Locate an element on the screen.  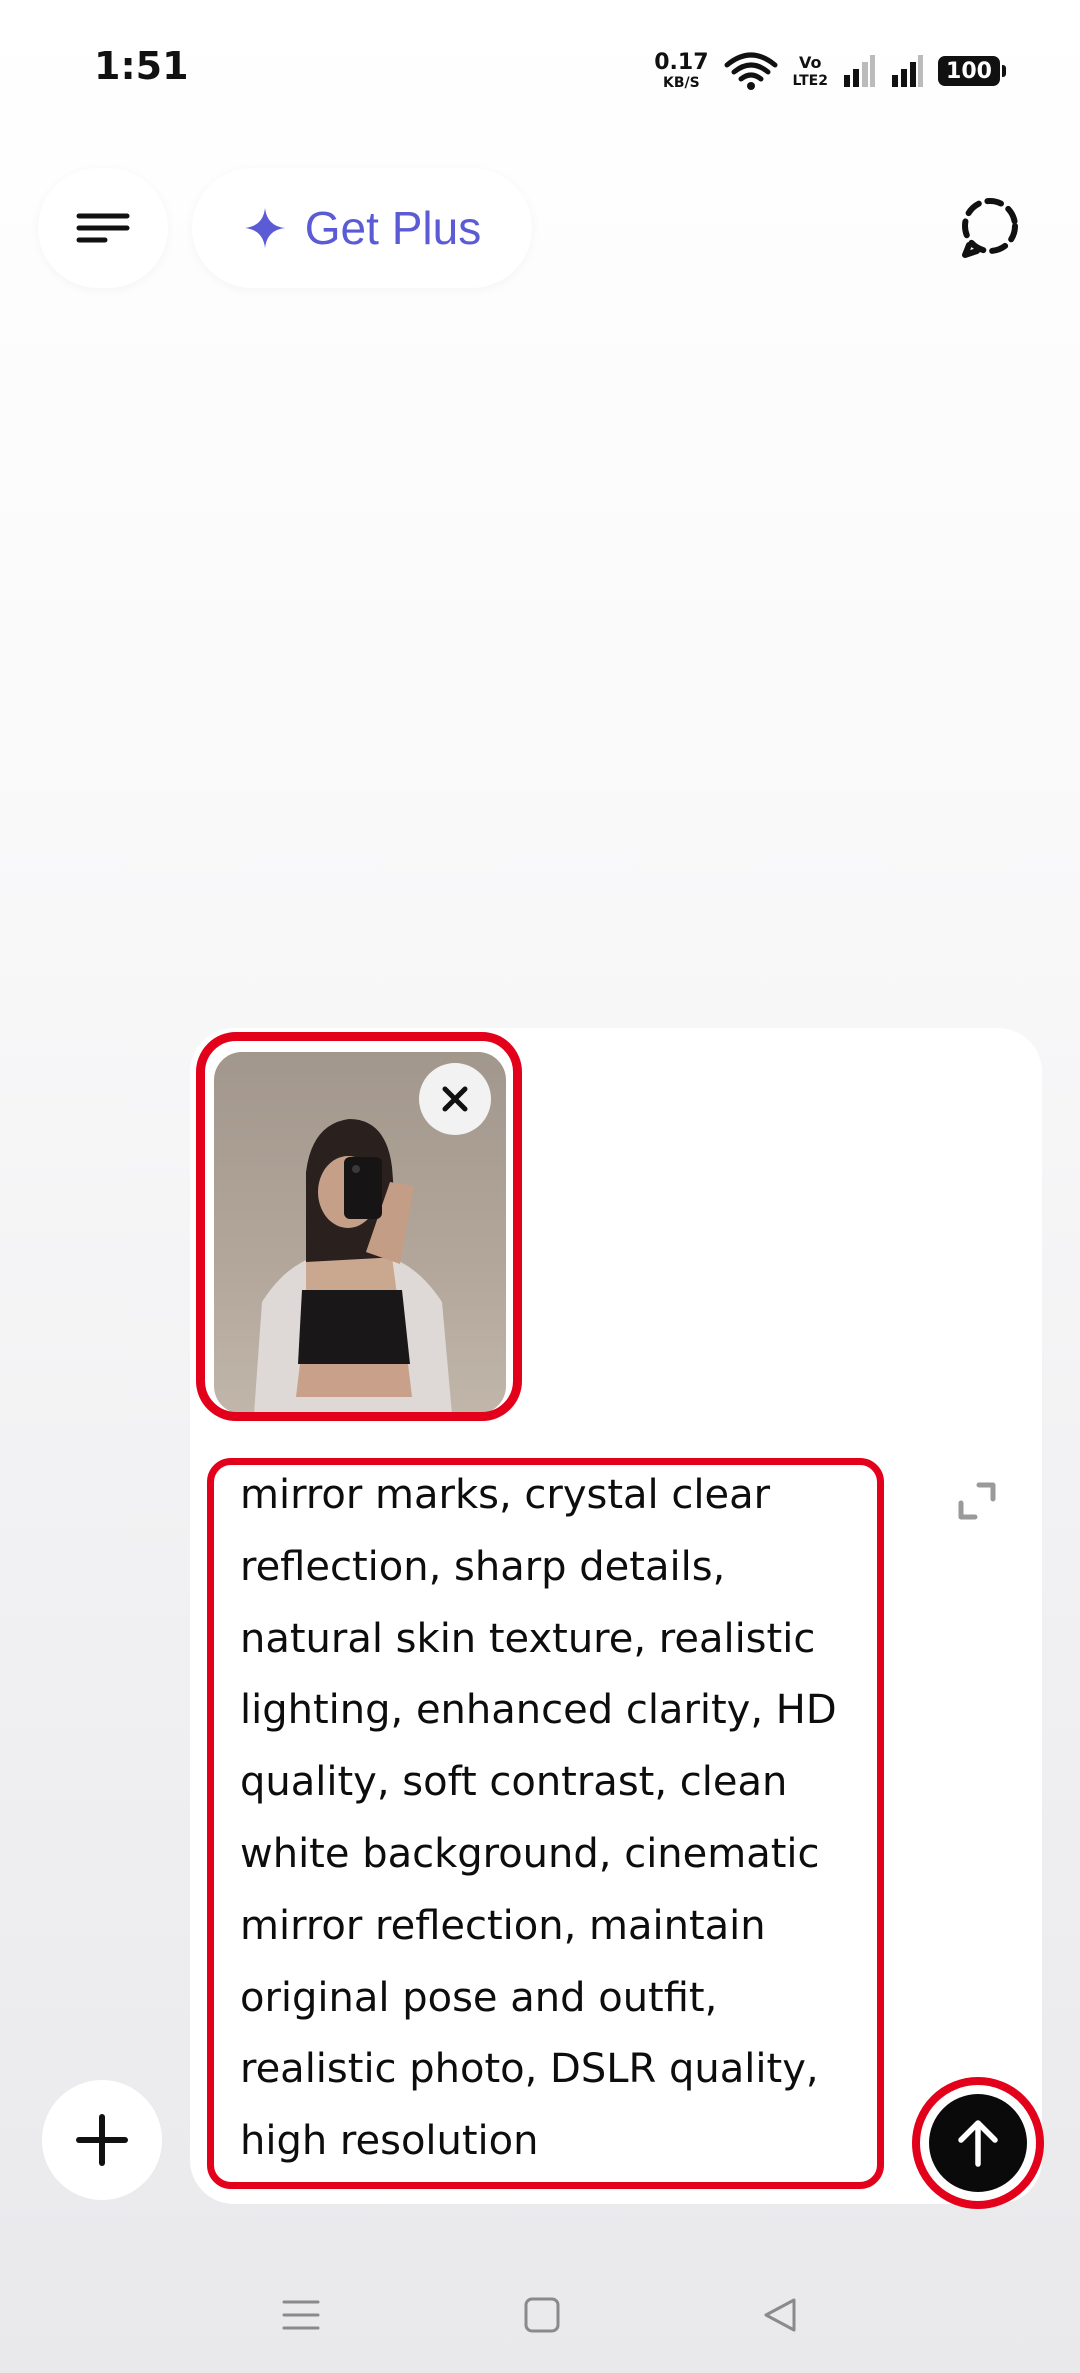
nav-back-button is located at coordinates (780, 2315).